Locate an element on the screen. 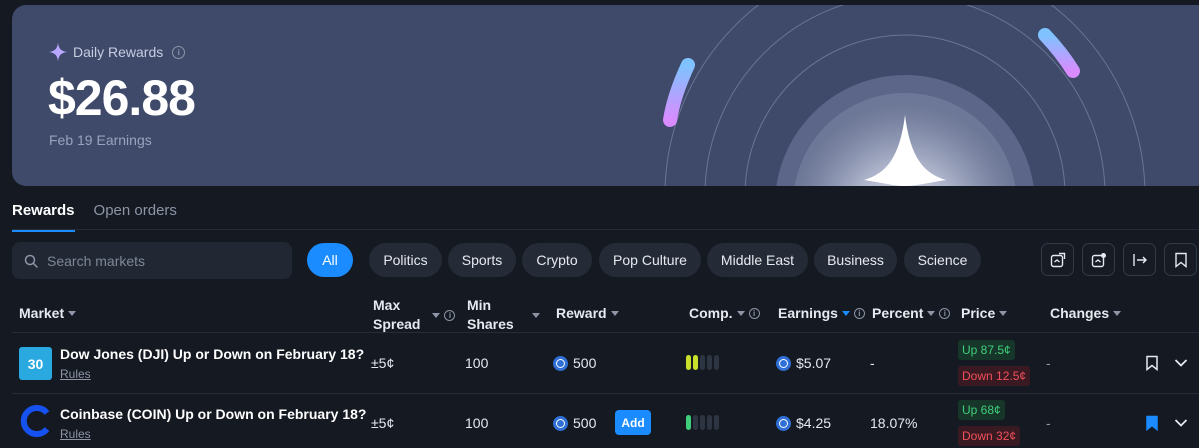 The width and height of the screenshot is (1199, 448). search-box is located at coordinates (152, 260).